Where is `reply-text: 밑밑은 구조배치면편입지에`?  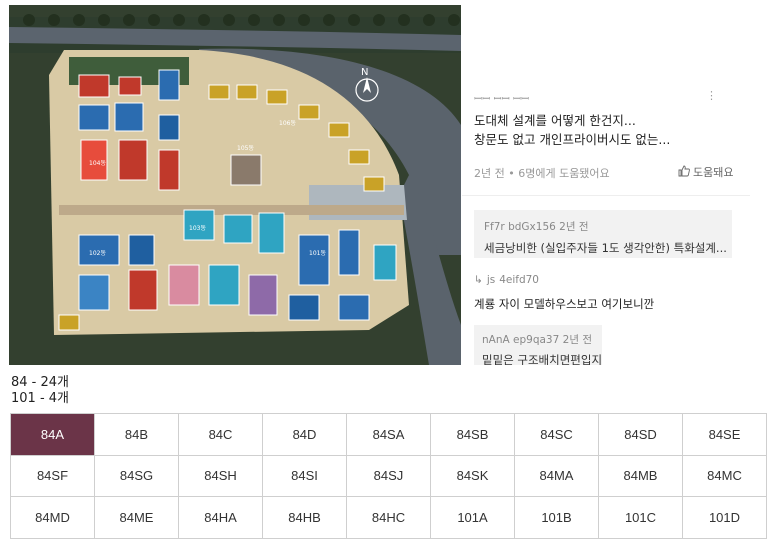
reply-text: 밑밑은 구조배치면편입지에 is located at coordinates (542, 359).